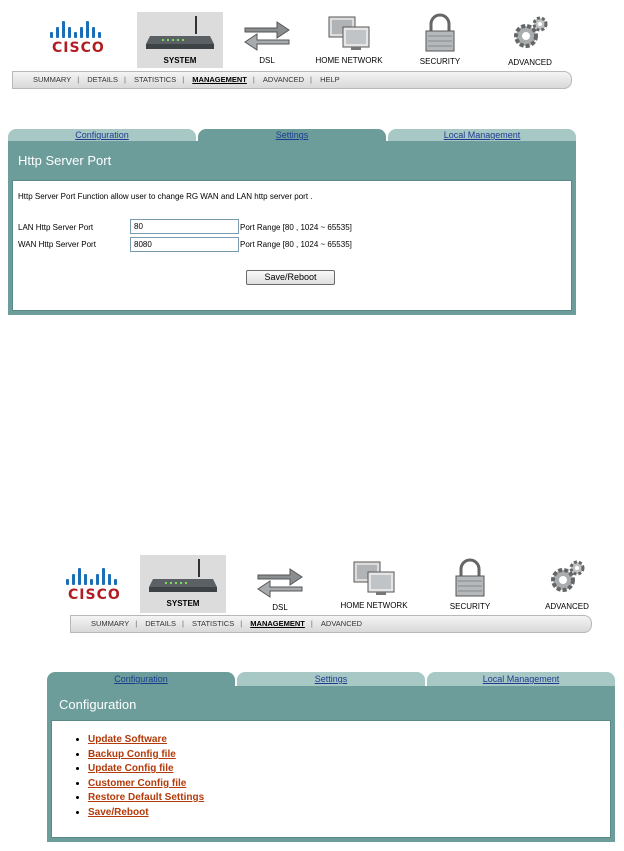  Describe the element at coordinates (349, 813) in the screenshot. I see `list-item: Save/Reboot` at that location.